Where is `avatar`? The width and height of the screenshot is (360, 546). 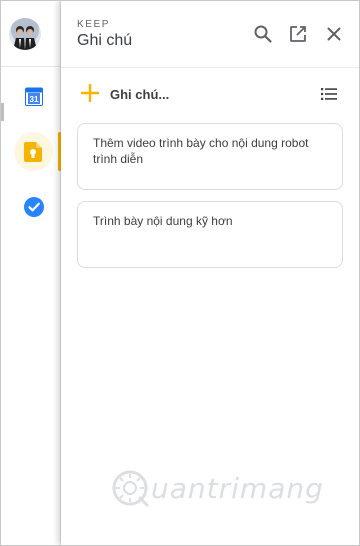 avatar is located at coordinates (25, 34).